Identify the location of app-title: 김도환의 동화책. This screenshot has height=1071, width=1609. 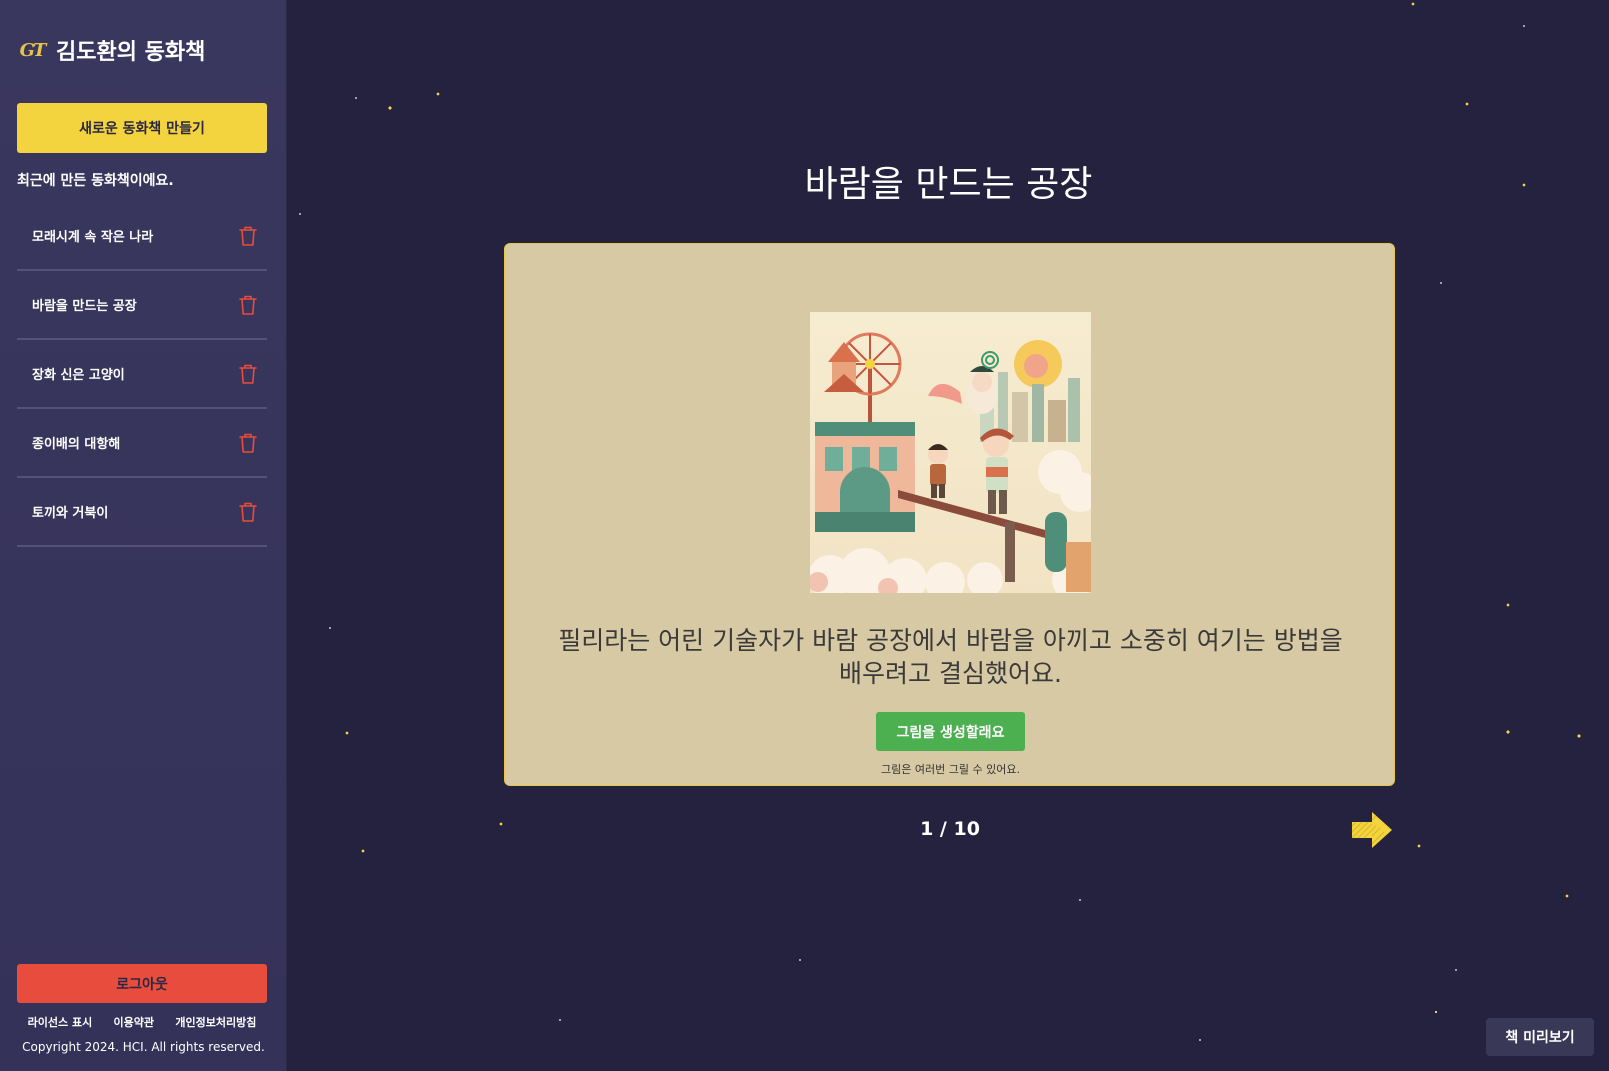
(131, 52).